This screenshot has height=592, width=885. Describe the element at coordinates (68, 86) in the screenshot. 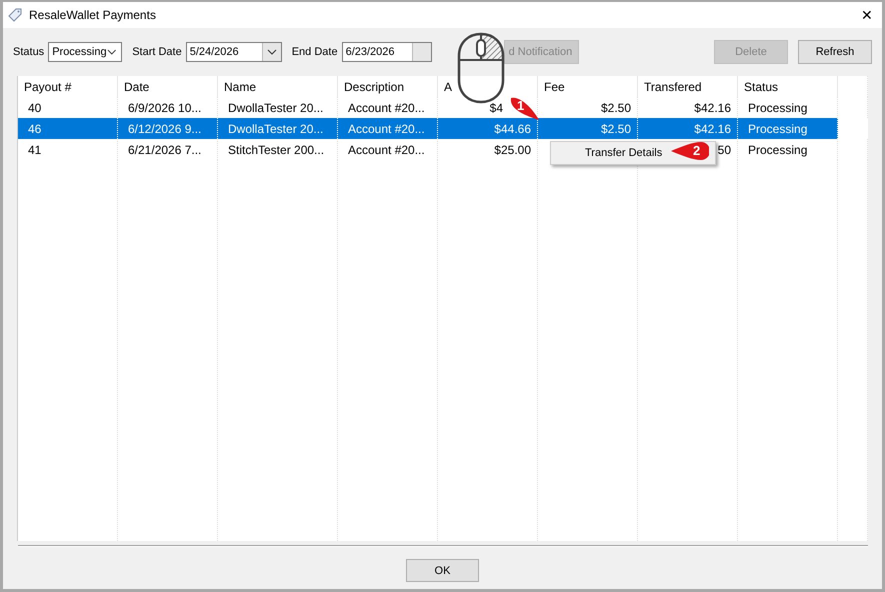

I see `column-header: Payout #` at that location.